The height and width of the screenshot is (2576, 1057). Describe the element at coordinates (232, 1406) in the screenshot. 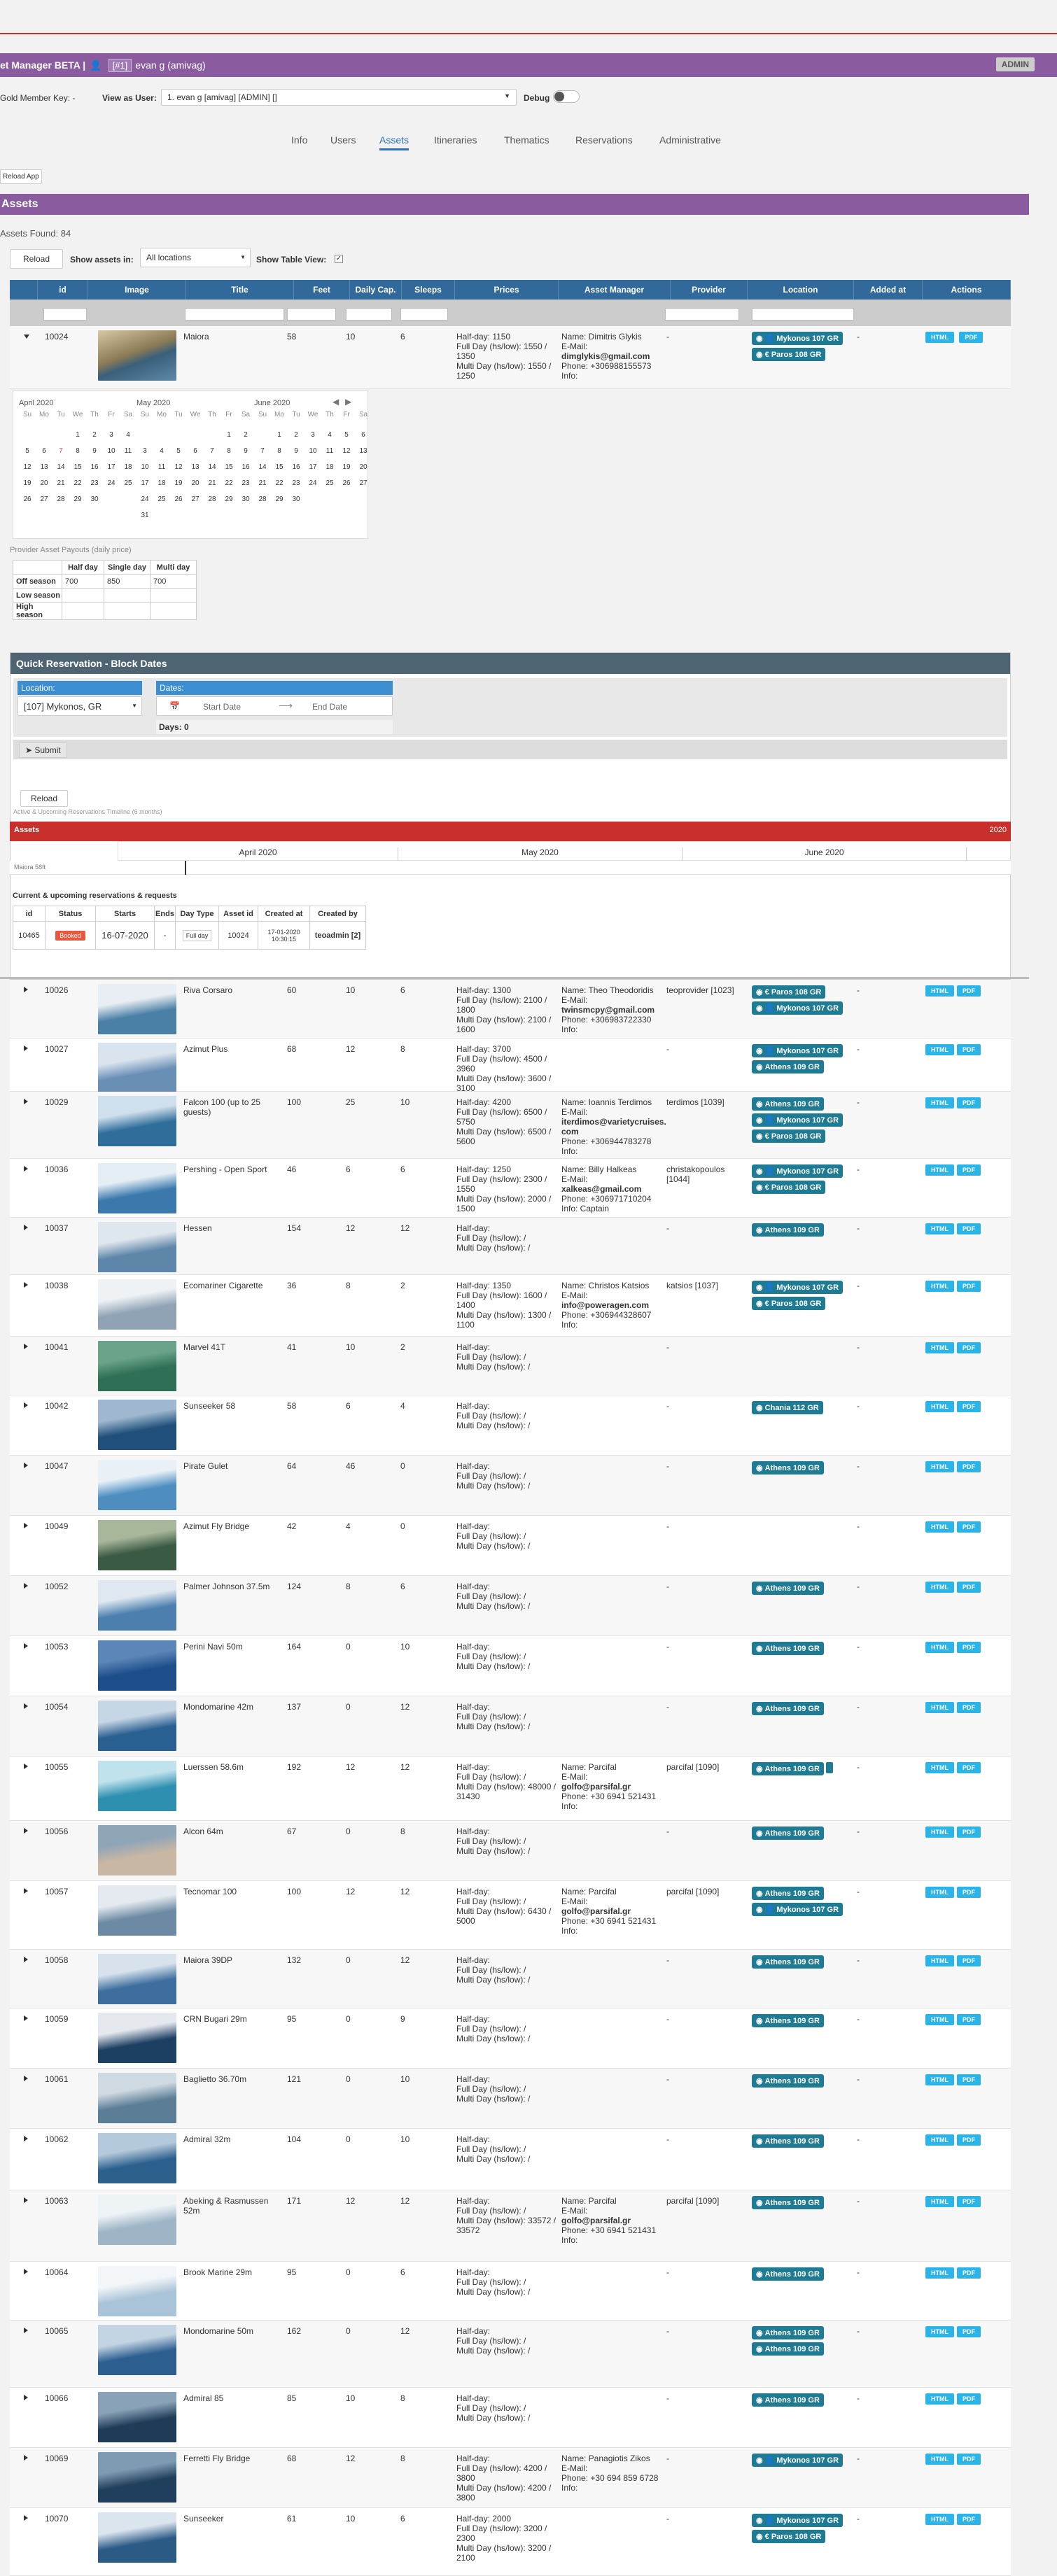

I see `asset-title: Sunseeker 58` at that location.